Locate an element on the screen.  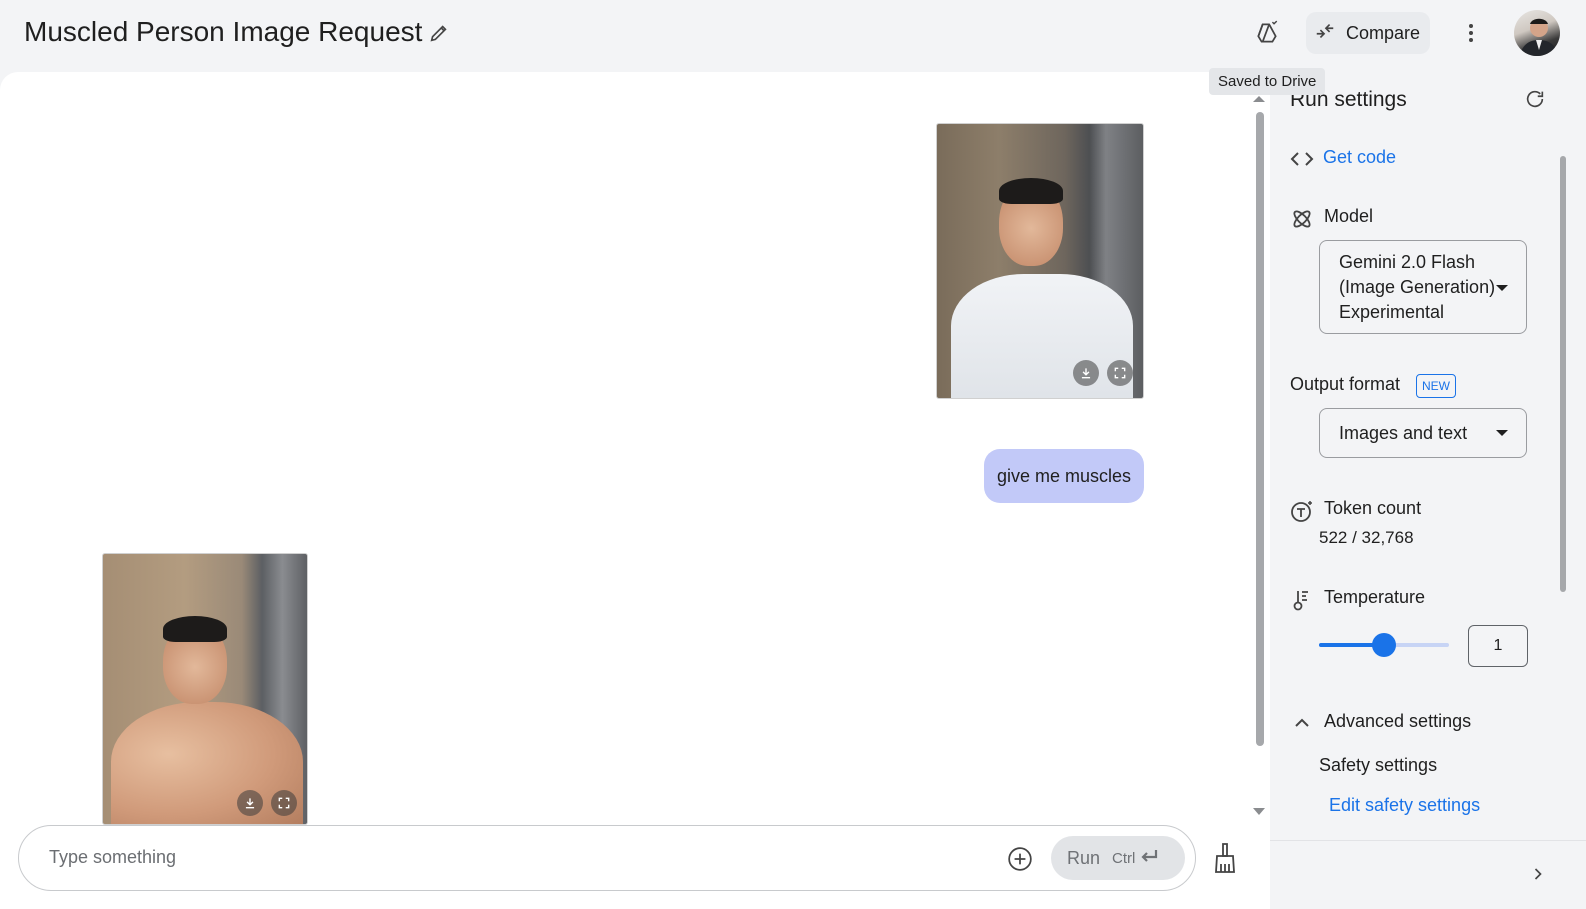
scroll-up-arrow-icon is located at coordinates (1259, 99).